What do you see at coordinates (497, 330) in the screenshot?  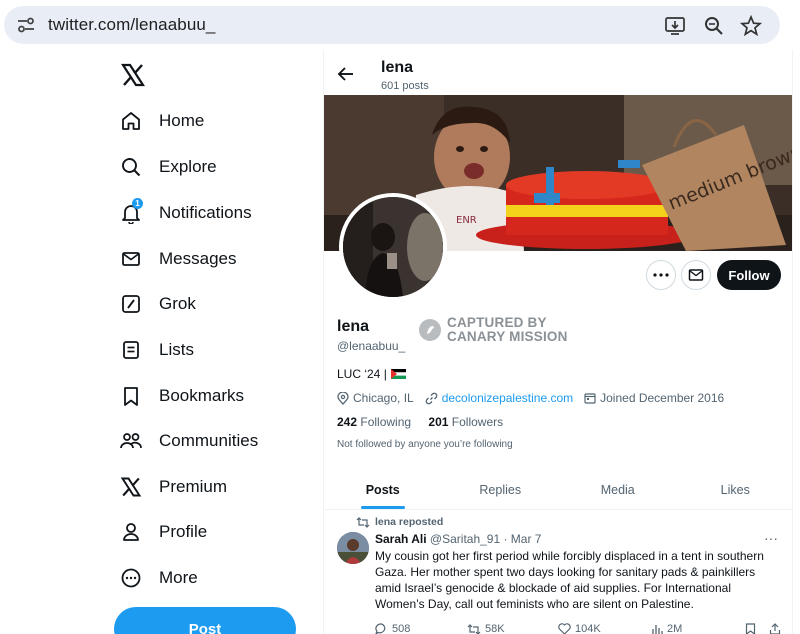 I see `canary-mission-watermark: CAPTURED BY CANARY MISSION` at bounding box center [497, 330].